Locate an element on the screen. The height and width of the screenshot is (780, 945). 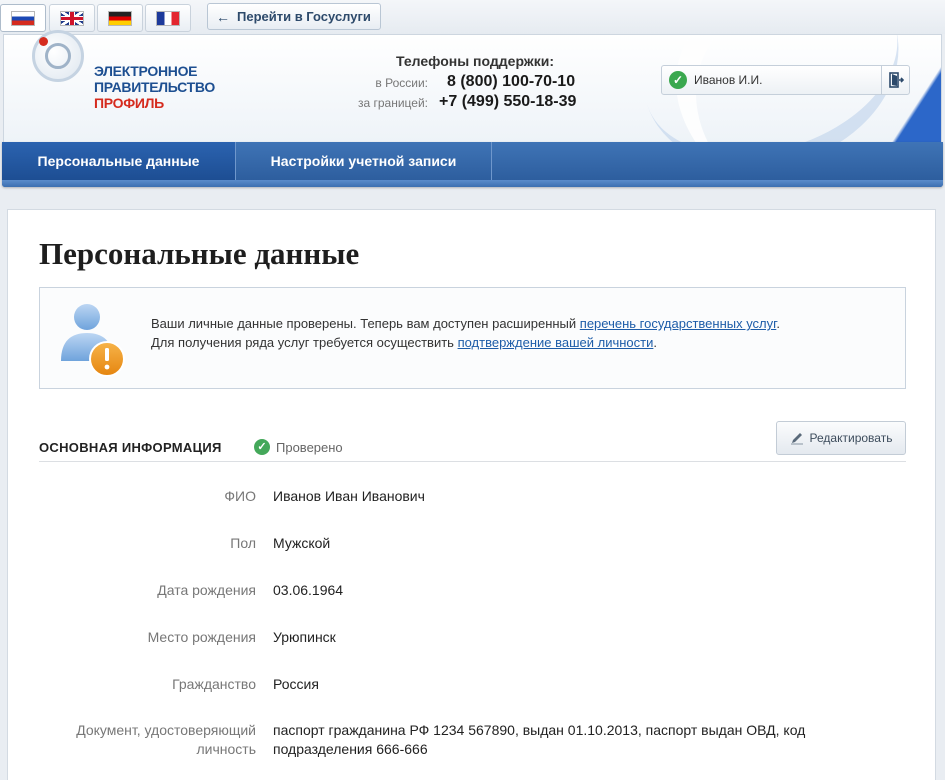
pencil-icon is located at coordinates (796, 439).